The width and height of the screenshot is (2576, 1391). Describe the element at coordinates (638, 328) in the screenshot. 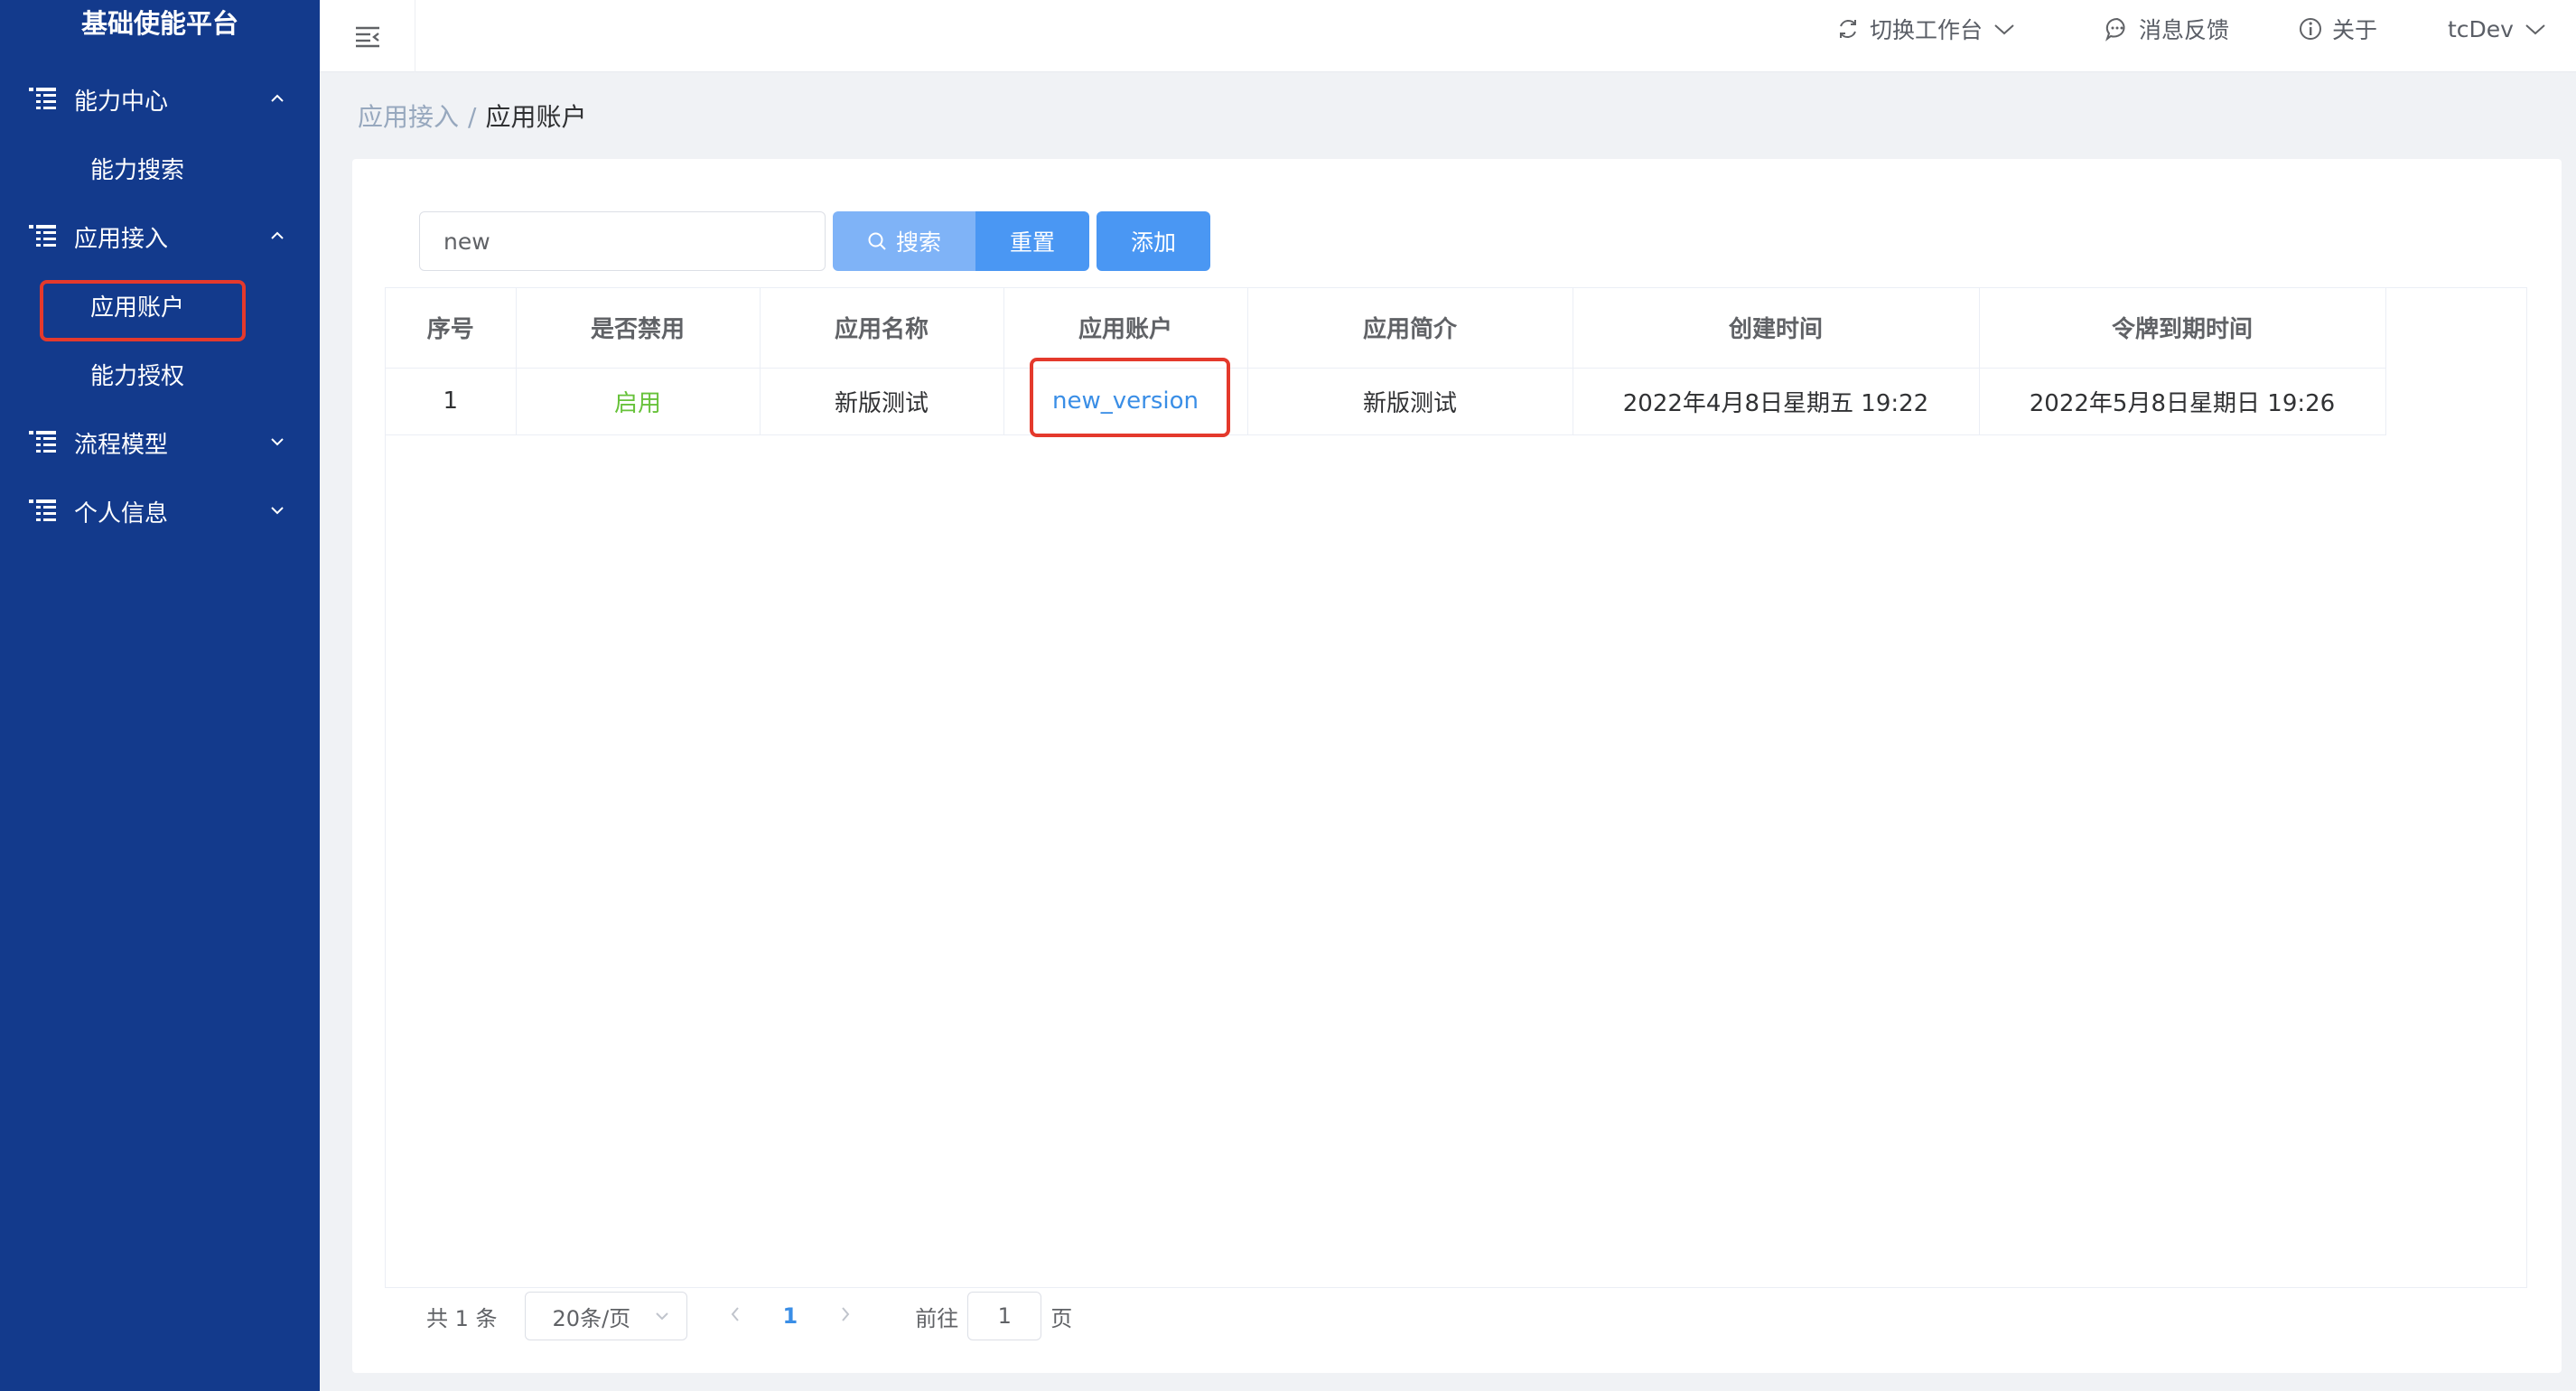

I see `column-header: 是否禁用` at that location.